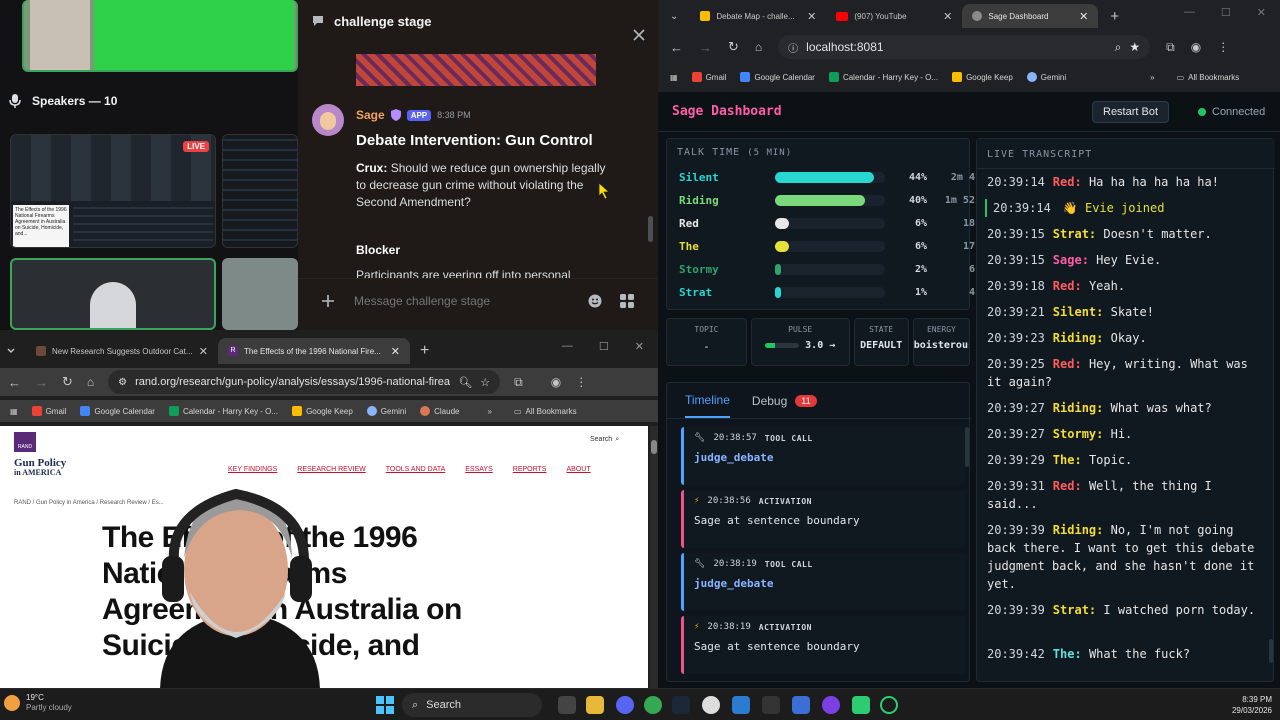  I want to click on tab-sage-dashboard: Sage Dashboard ✕, so click(1030, 16).